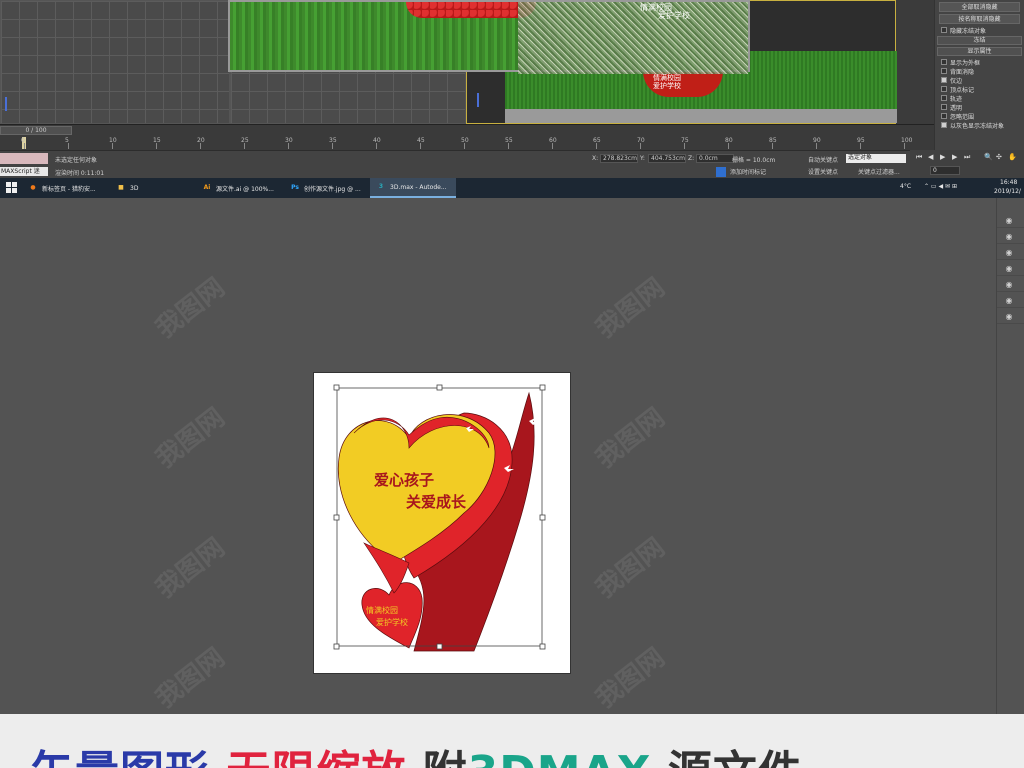 This screenshot has width=1024, height=768. Describe the element at coordinates (316, 757) in the screenshot. I see `banner-part-2: 无限缩放` at that location.